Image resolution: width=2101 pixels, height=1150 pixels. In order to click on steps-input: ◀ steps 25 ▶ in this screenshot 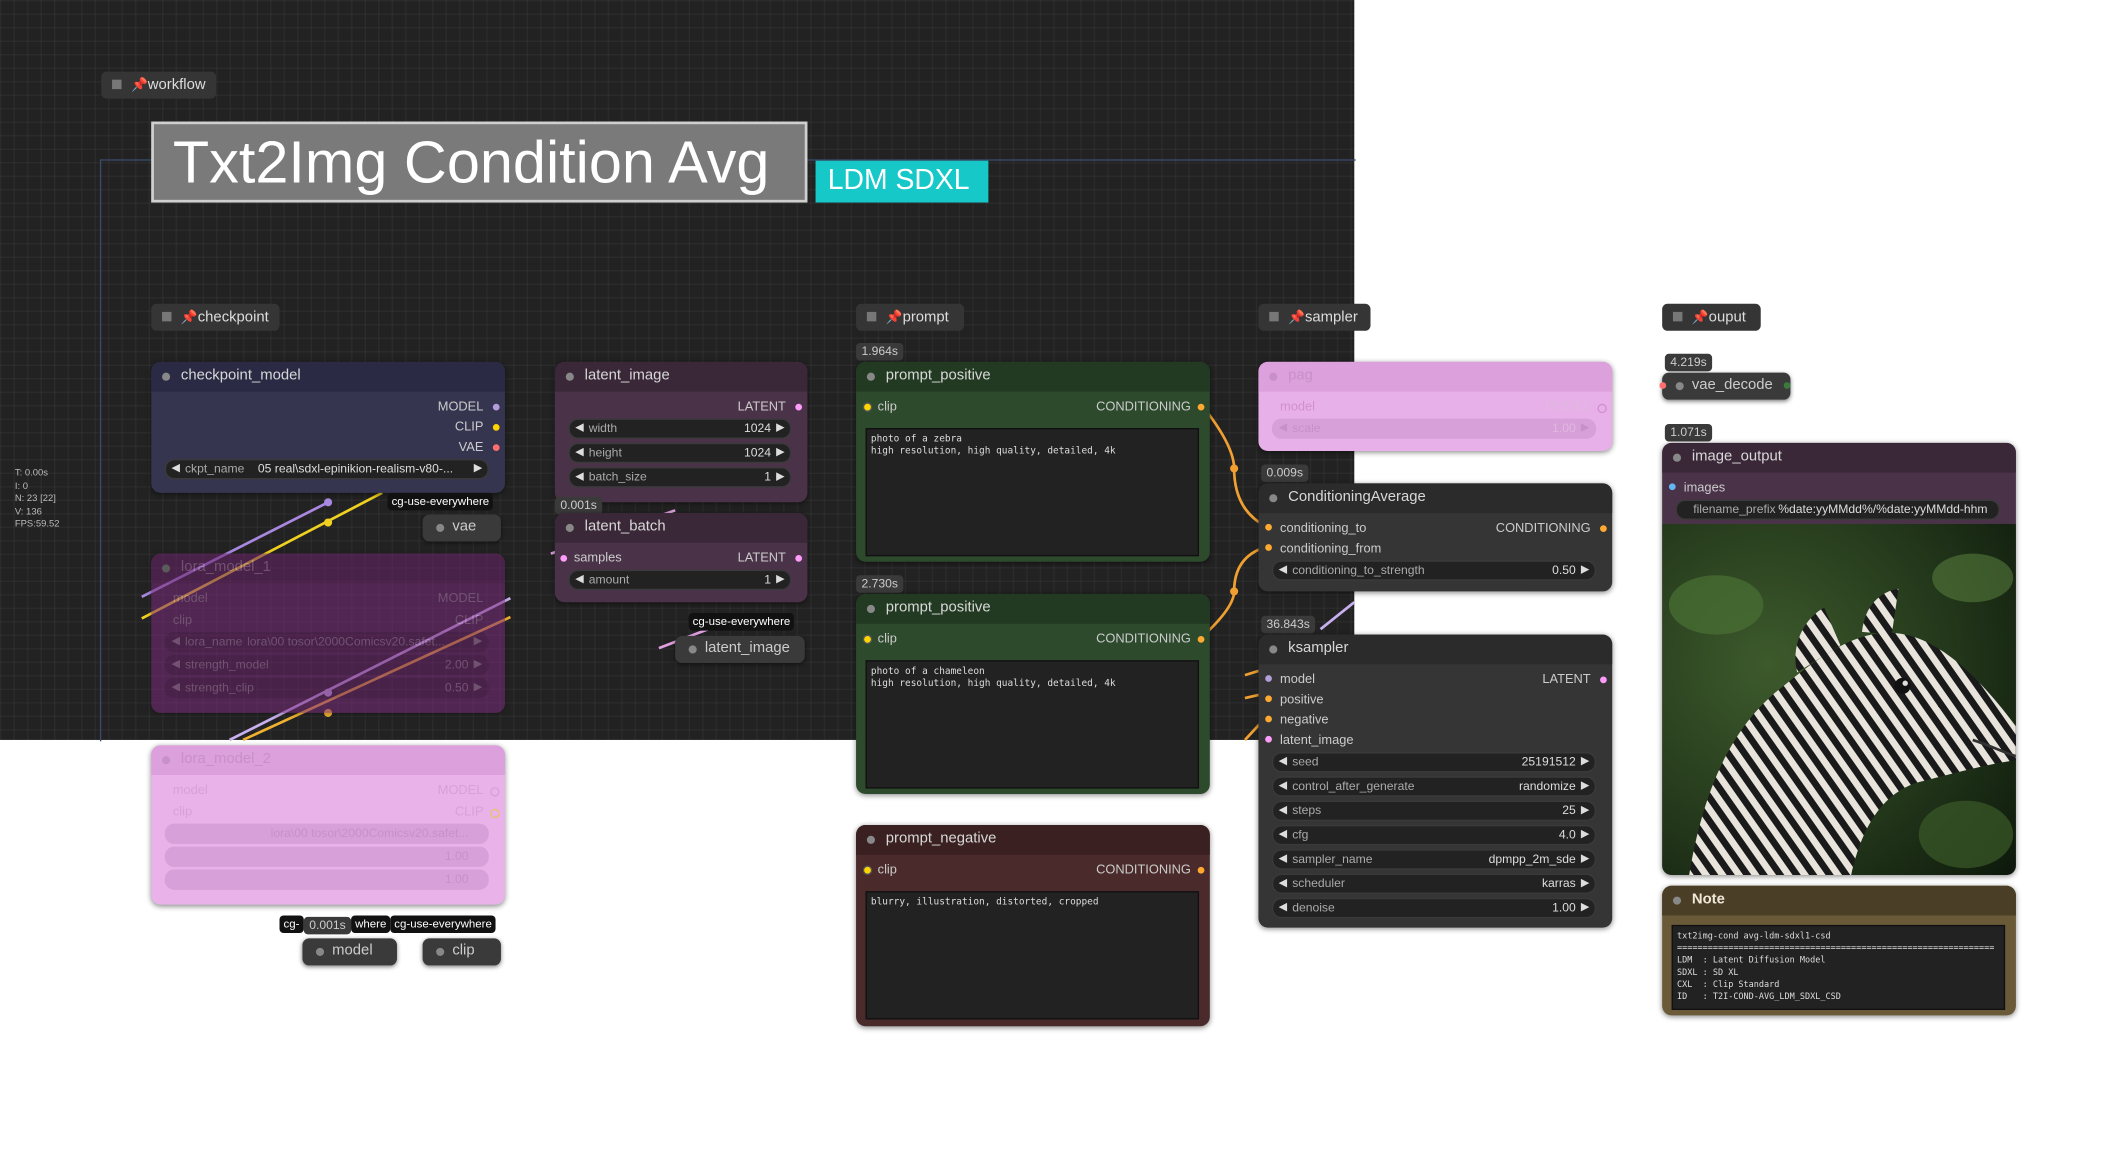, I will do `click(1433, 810)`.